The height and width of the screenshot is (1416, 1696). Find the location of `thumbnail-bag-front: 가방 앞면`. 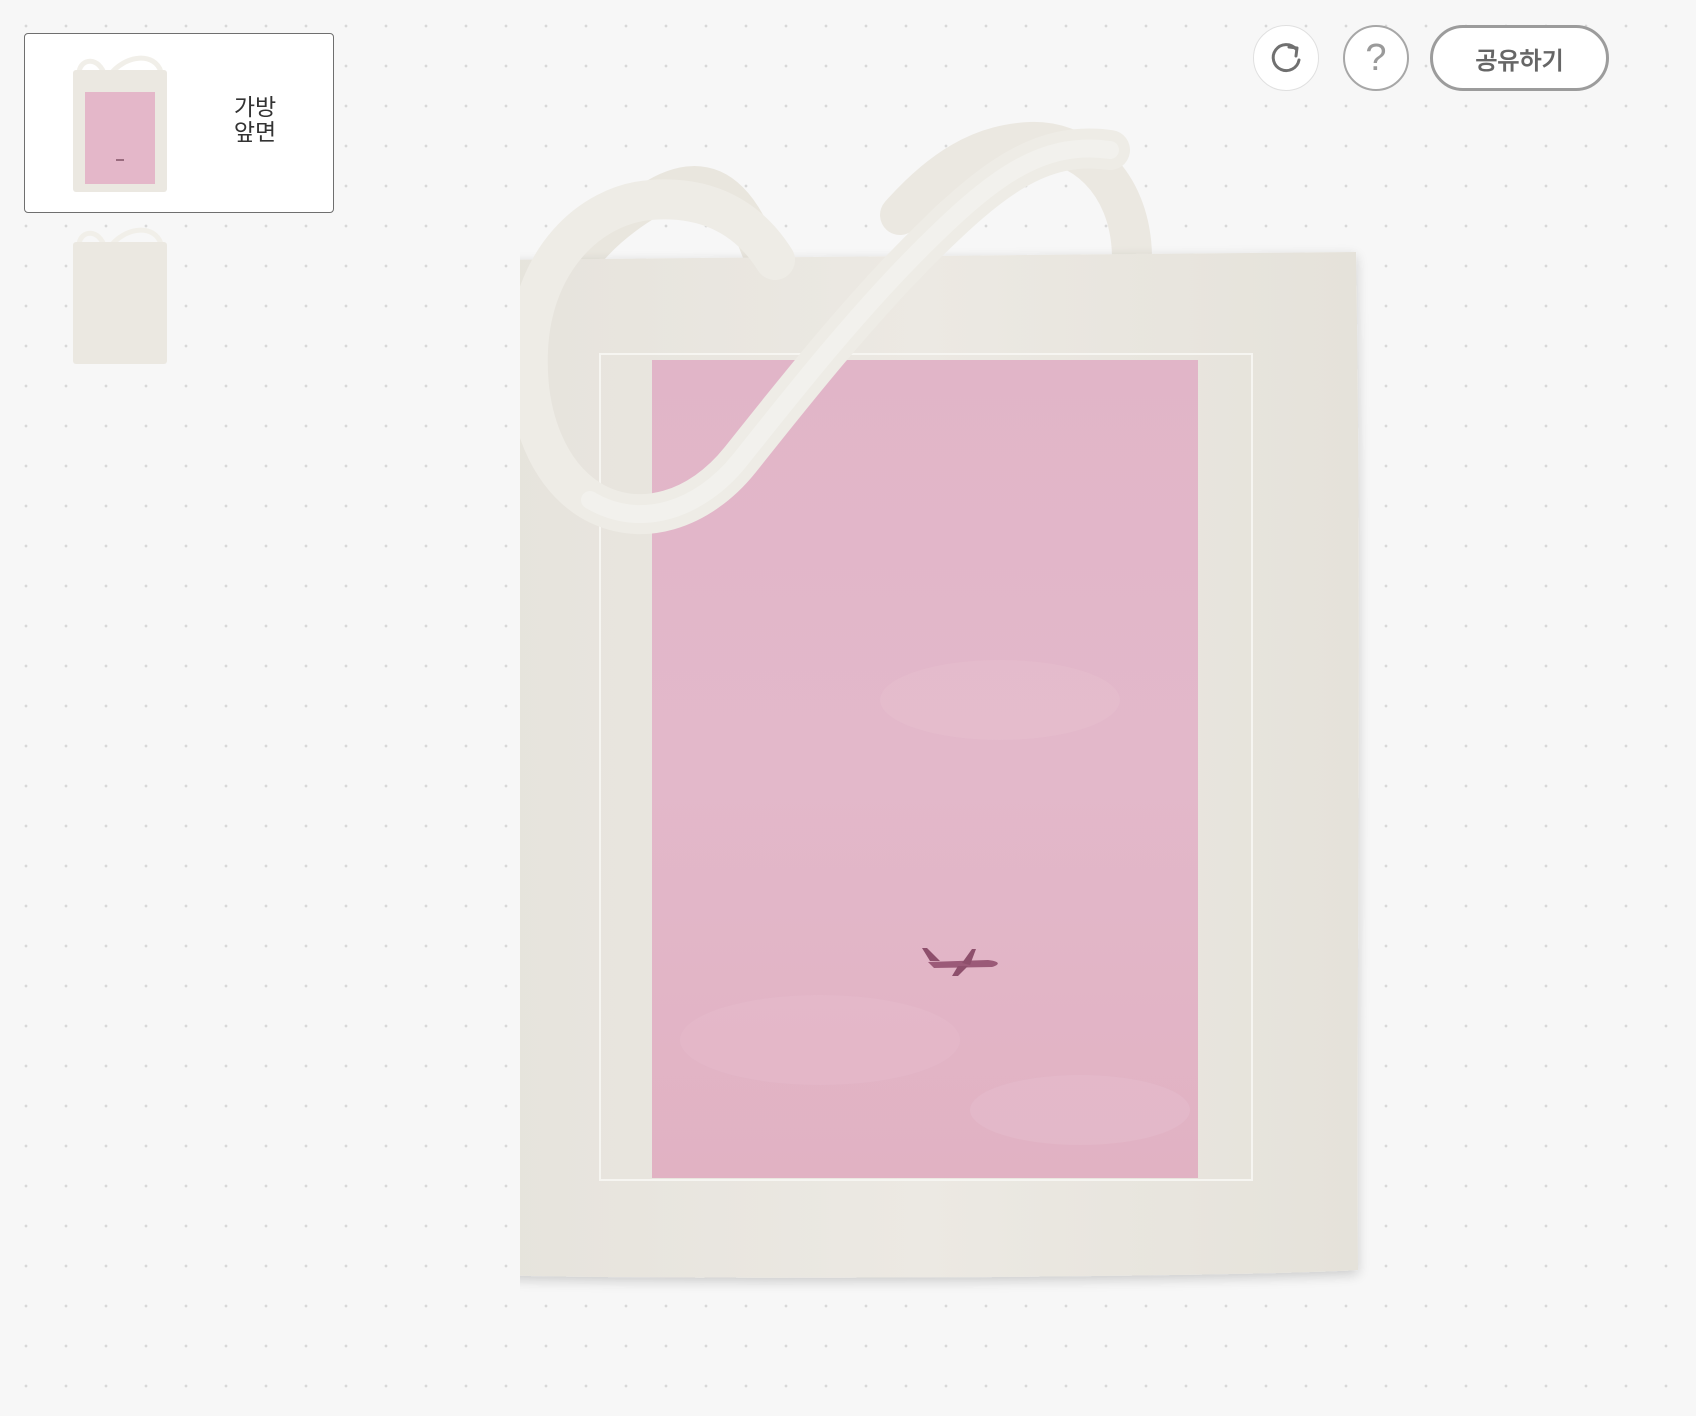

thumbnail-bag-front: 가방 앞면 is located at coordinates (179, 123).